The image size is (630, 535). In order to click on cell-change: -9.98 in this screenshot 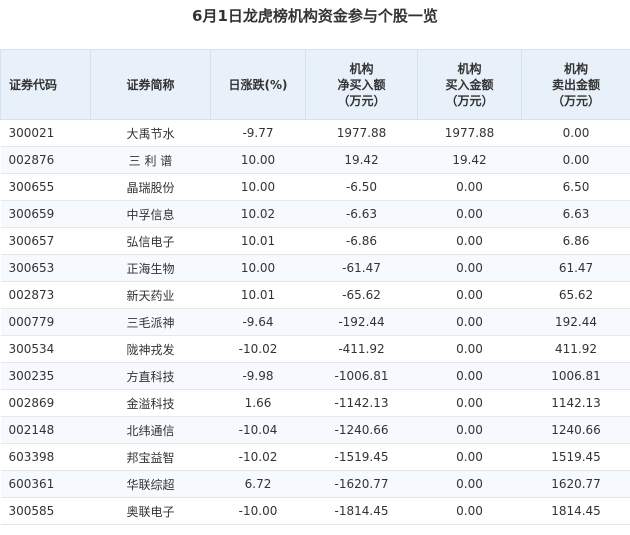, I will do `click(258, 376)`.